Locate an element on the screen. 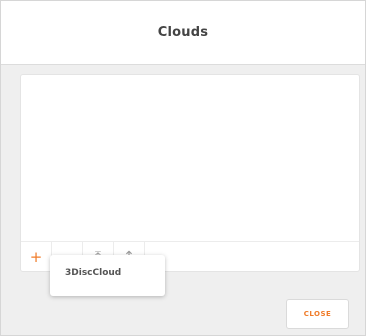 Image resolution: width=366 pixels, height=336 pixels. dialog-title: Clouds is located at coordinates (183, 32).